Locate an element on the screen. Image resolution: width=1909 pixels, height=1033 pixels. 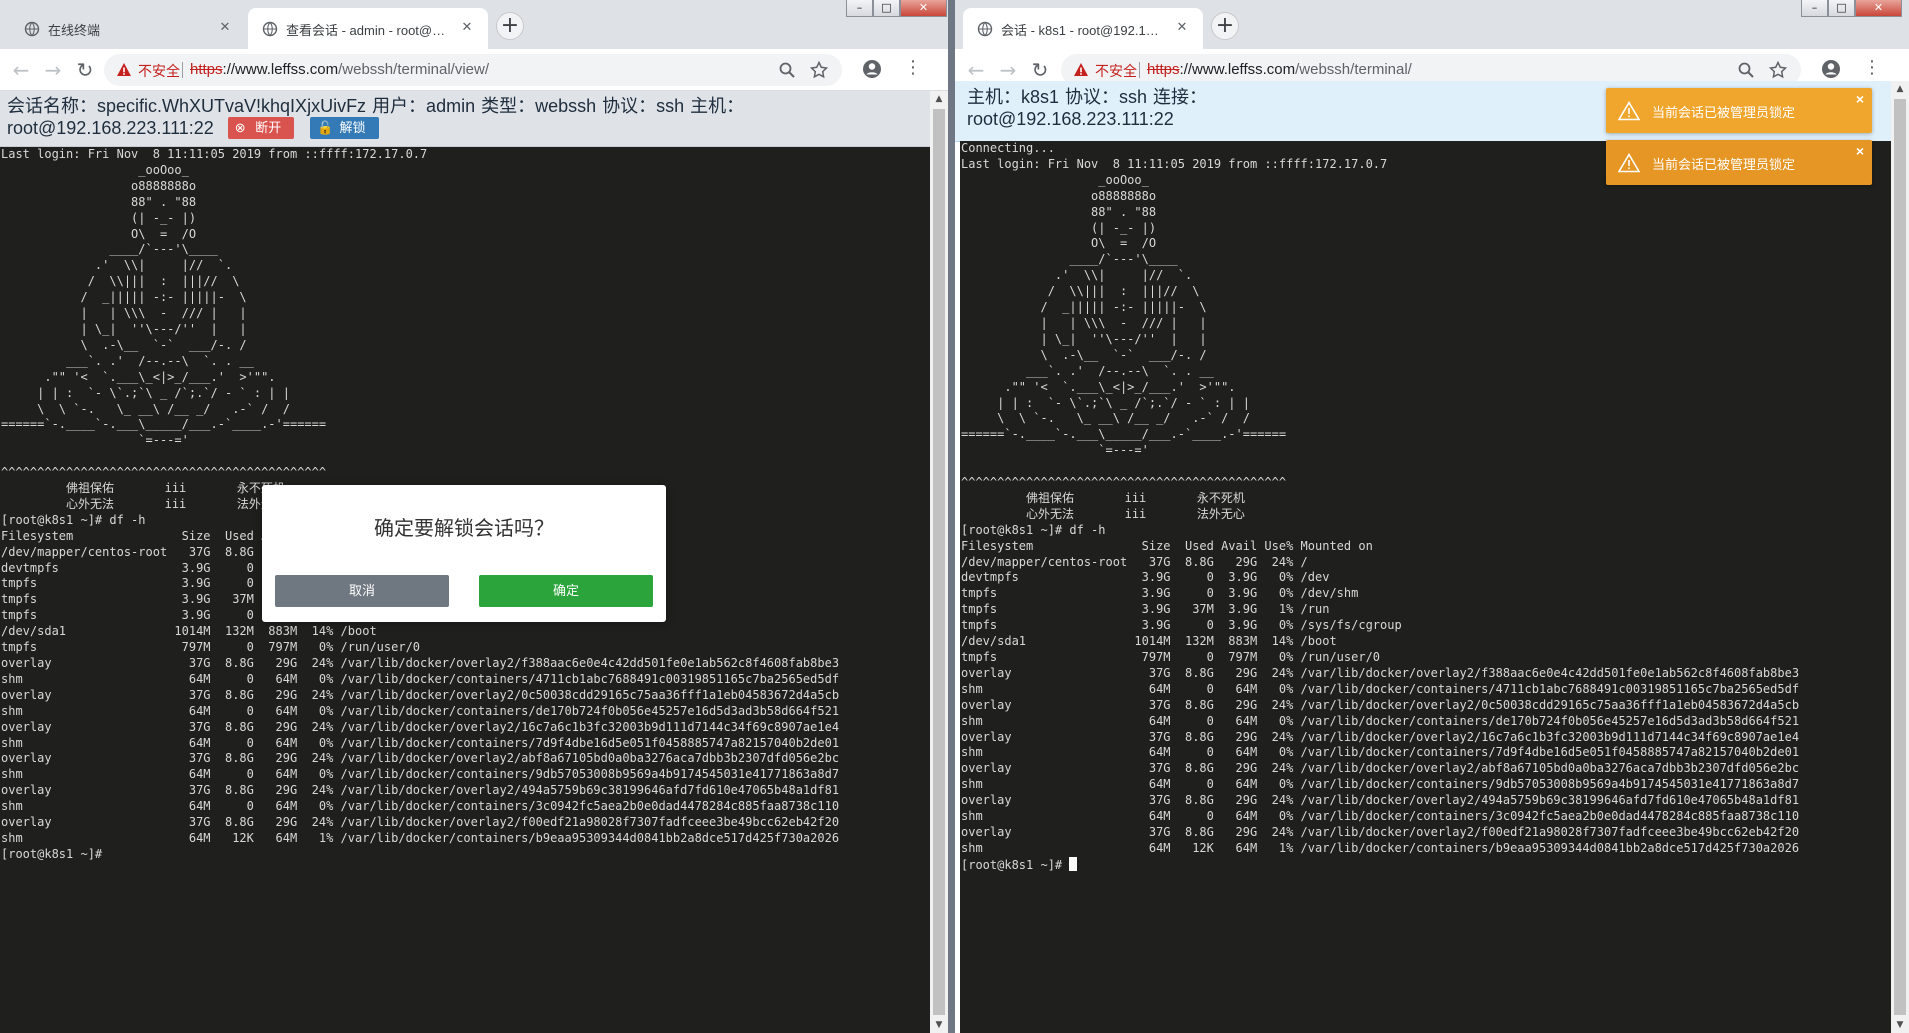
session-host-label: 主机： is located at coordinates (717, 106).